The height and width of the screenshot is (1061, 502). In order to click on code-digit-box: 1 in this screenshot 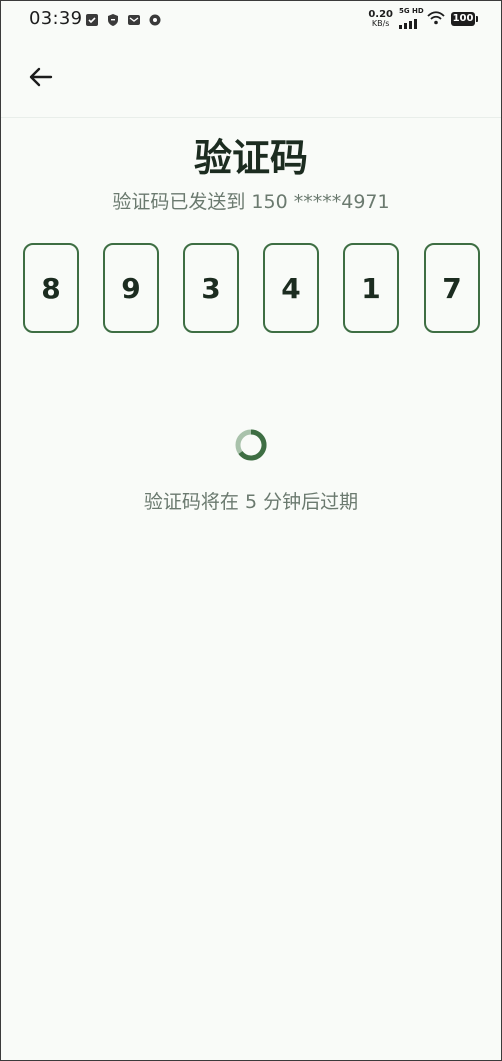, I will do `click(371, 288)`.